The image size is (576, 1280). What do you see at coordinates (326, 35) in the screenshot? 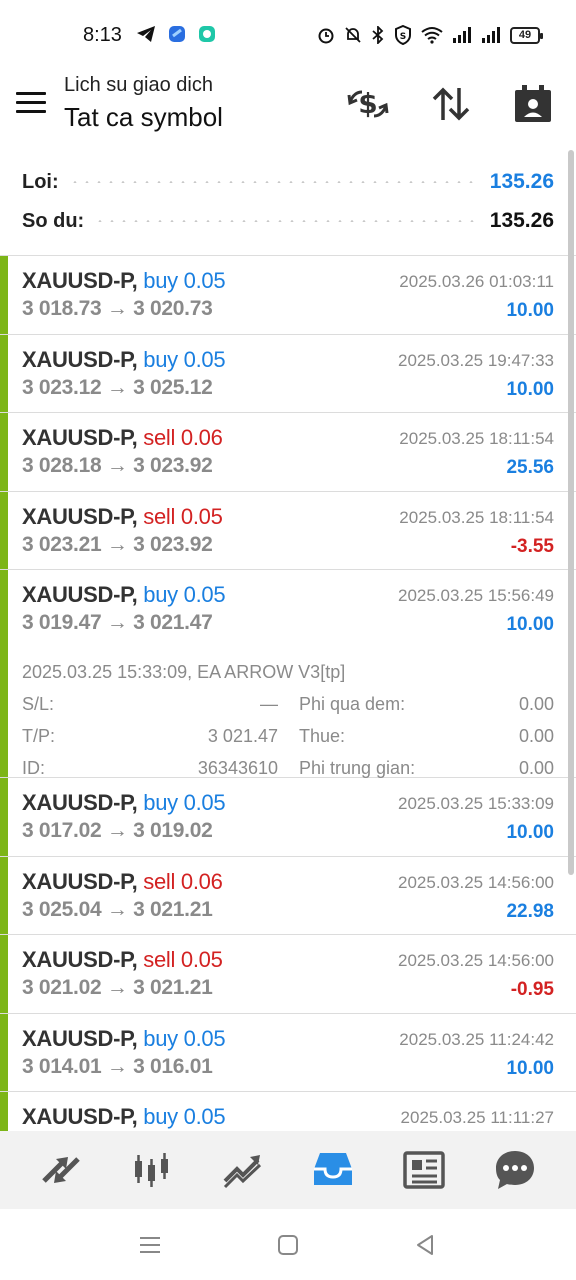
I see `alarm-icon` at bounding box center [326, 35].